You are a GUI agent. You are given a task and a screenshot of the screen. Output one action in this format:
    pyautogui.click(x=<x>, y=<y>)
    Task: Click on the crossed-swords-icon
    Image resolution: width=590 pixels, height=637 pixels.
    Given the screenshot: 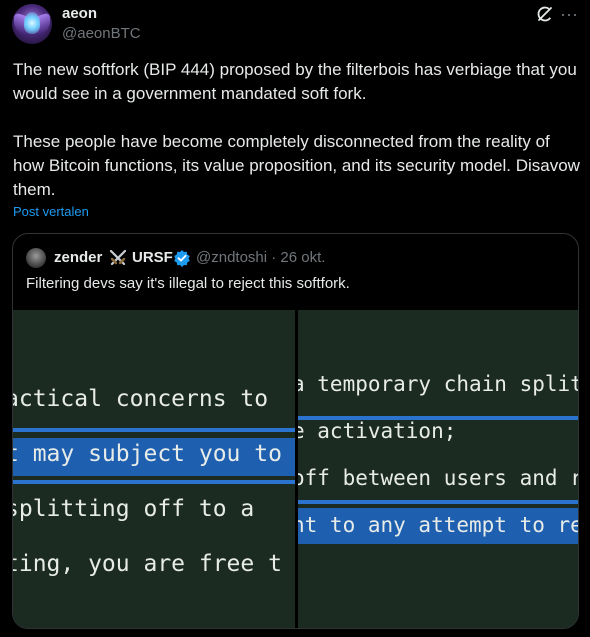 What is the action you would take?
    pyautogui.click(x=118, y=257)
    